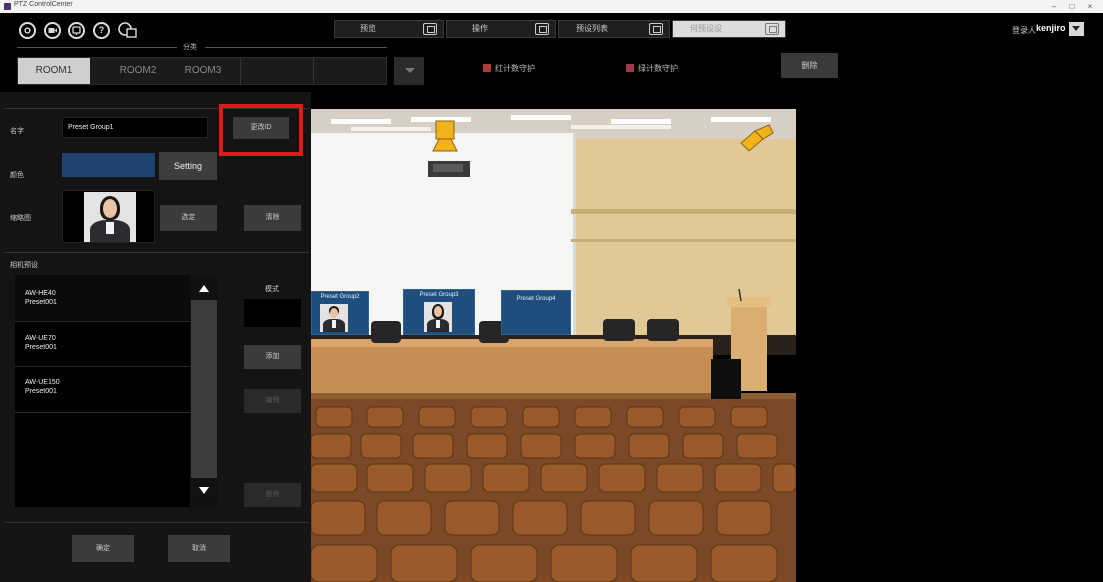 The image size is (1103, 582). What do you see at coordinates (188, 166) in the screenshot?
I see `setting-button: Setting` at bounding box center [188, 166].